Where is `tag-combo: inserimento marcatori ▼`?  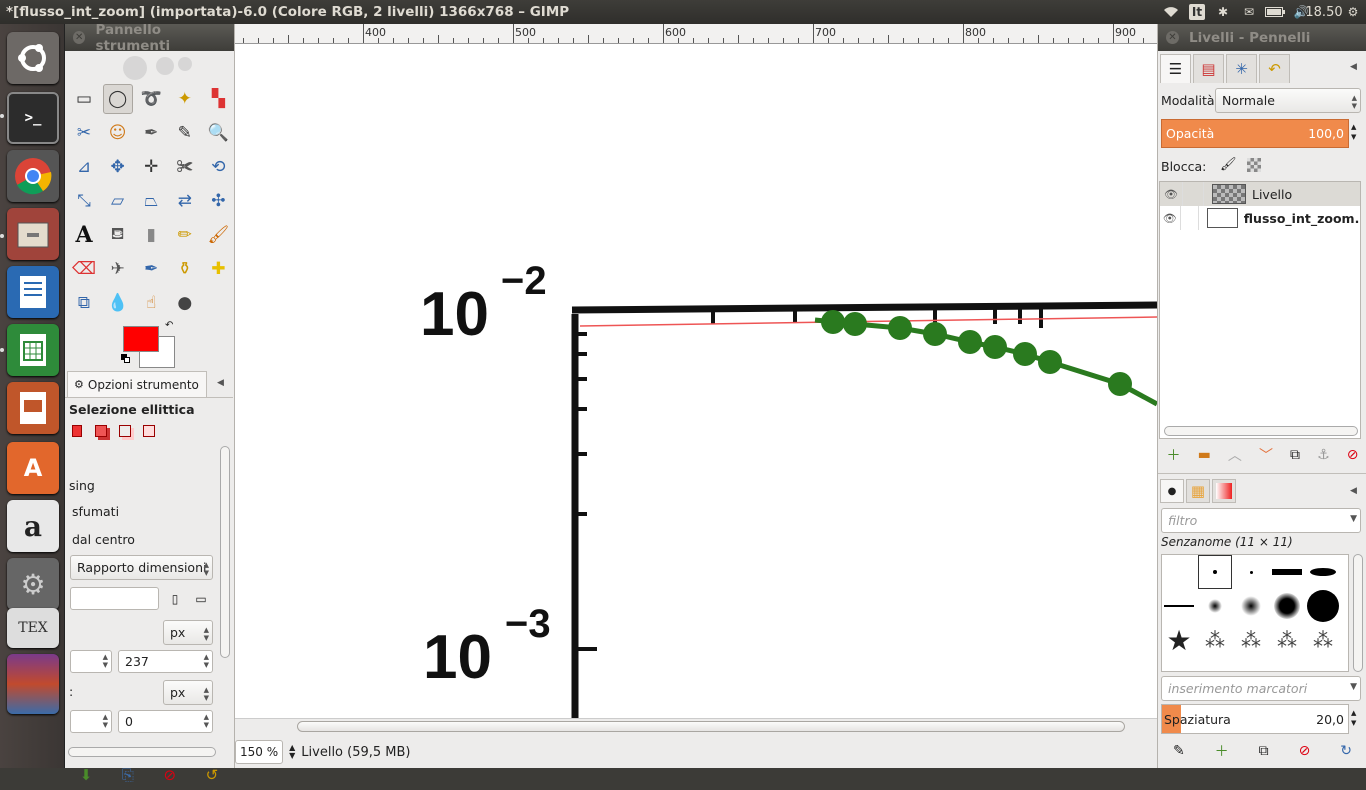
tag-combo: inserimento marcatori ▼ is located at coordinates (1261, 688).